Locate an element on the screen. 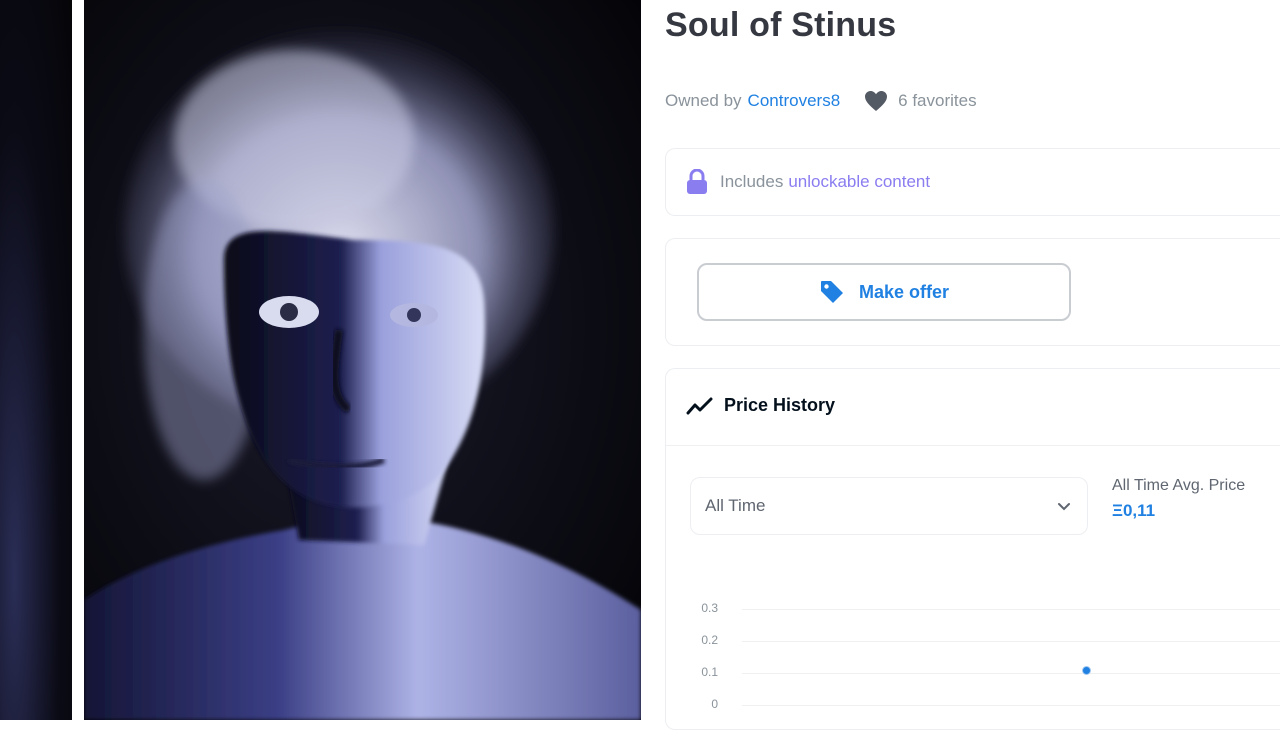  make-offer-button: Make offer is located at coordinates (884, 292).